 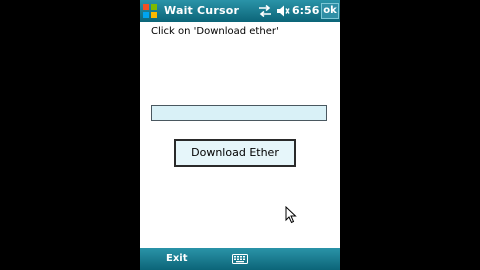 I want to click on volume-icon, so click(x=283, y=11).